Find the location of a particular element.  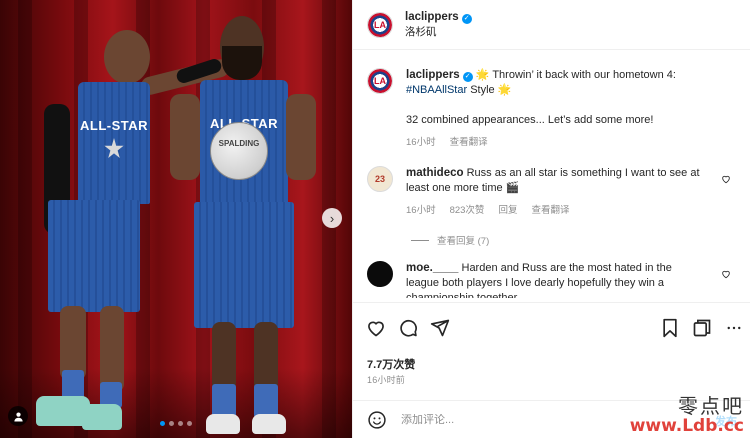

commenter-avatar: 23 is located at coordinates (380, 179).